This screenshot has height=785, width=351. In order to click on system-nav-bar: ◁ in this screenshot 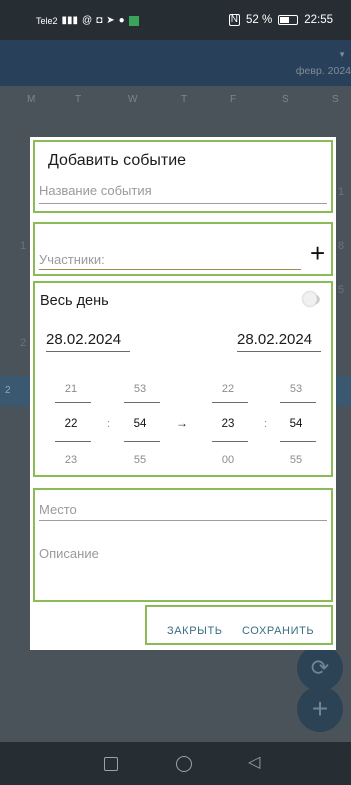, I will do `click(175, 763)`.